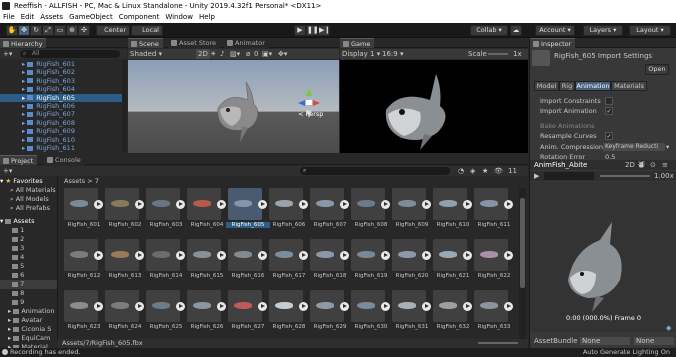 This screenshot has width=676, height=357. What do you see at coordinates (605, 341) in the screenshot?
I see `assetbundle-dropdown: None` at bounding box center [605, 341].